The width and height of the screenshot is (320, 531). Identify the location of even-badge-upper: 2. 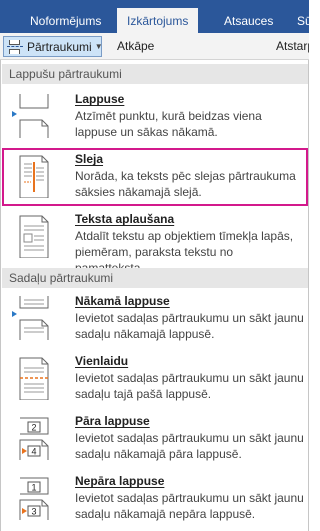
(33, 428).